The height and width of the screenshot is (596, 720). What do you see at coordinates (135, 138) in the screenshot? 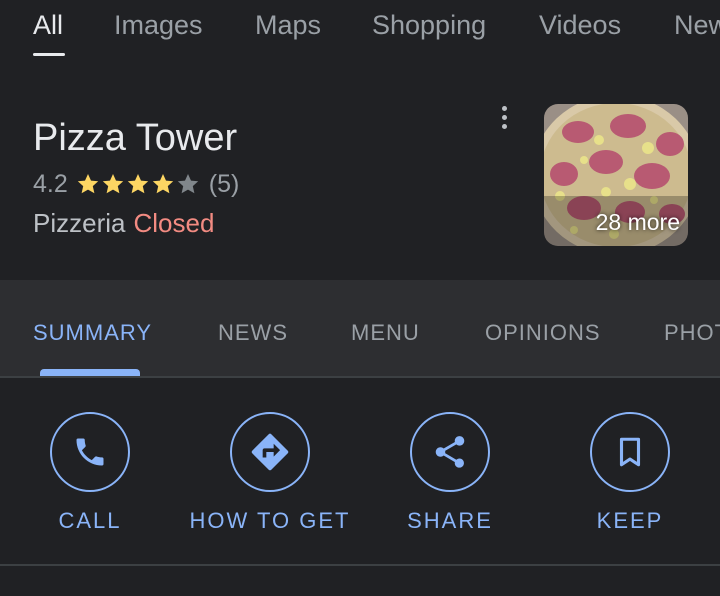
I see `place-title: Pizza Tower` at bounding box center [135, 138].